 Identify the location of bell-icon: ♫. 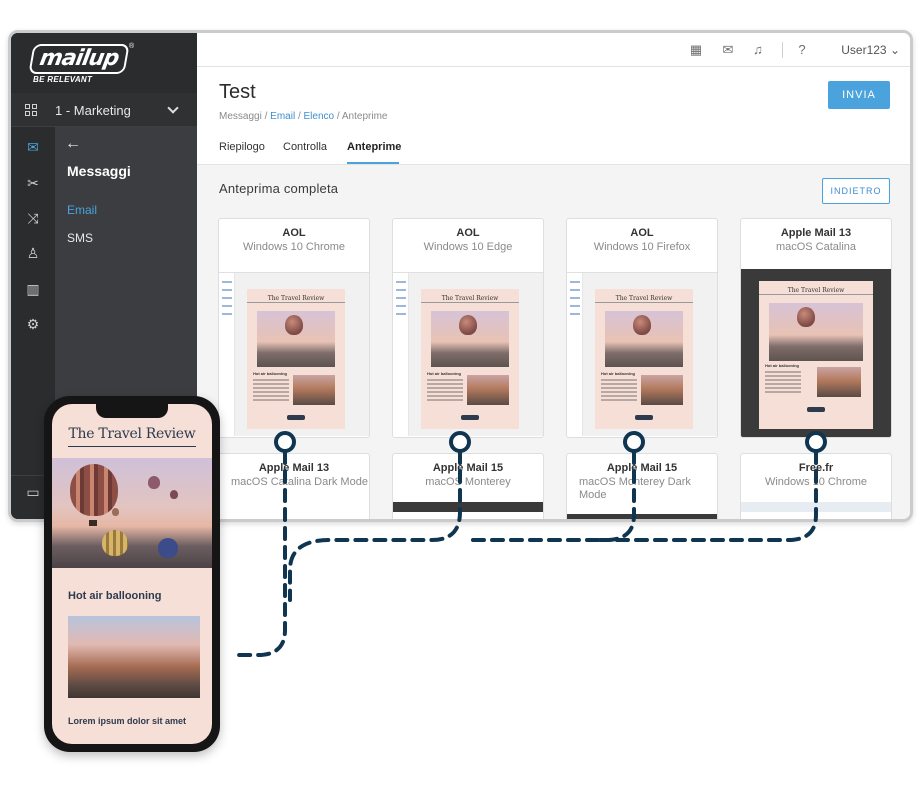
(758, 50).